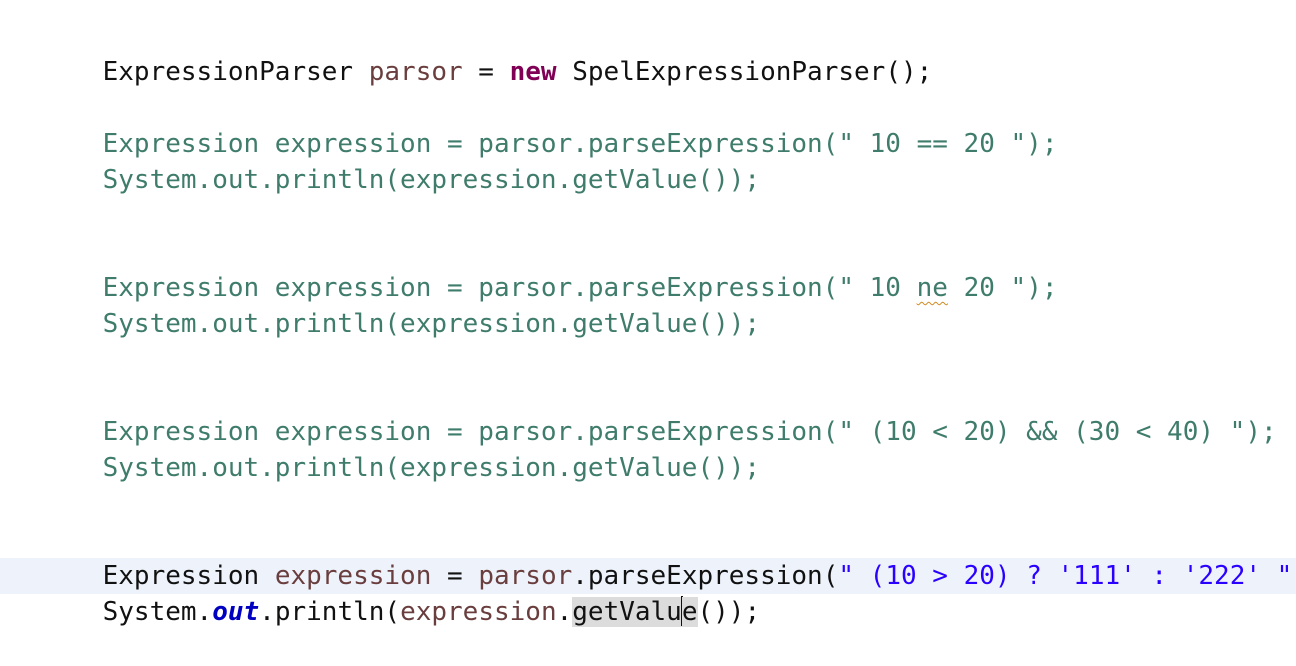 The image size is (1296, 666). I want to click on statement-end: );, so click(1294, 576).